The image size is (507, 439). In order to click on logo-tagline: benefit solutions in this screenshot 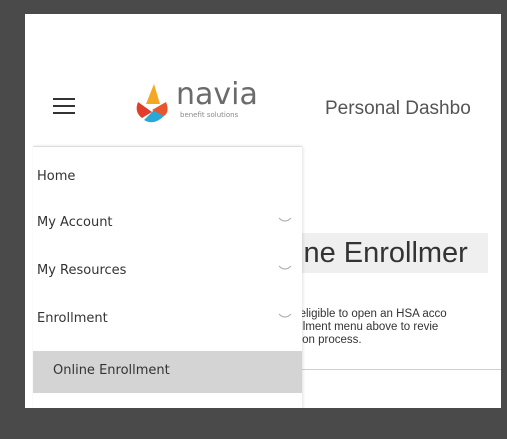, I will do `click(209, 115)`.